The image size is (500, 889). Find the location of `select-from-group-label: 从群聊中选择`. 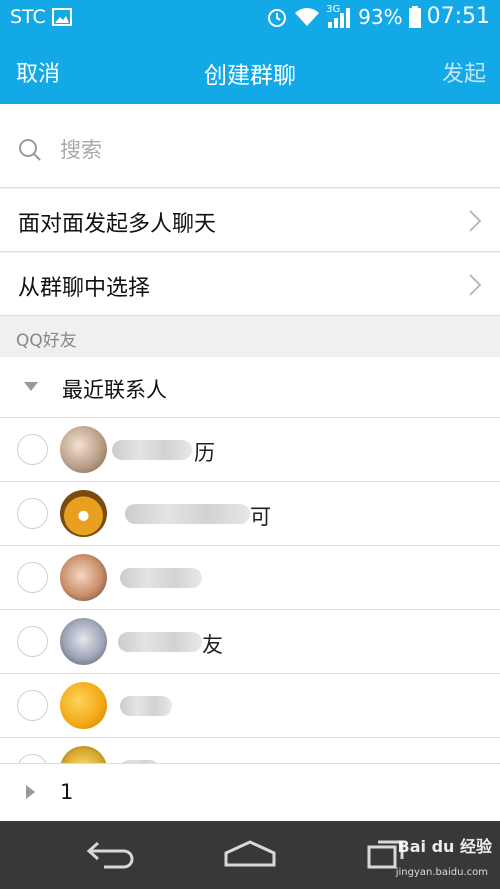

select-from-group-label: 从群聊中选择 is located at coordinates (84, 288).